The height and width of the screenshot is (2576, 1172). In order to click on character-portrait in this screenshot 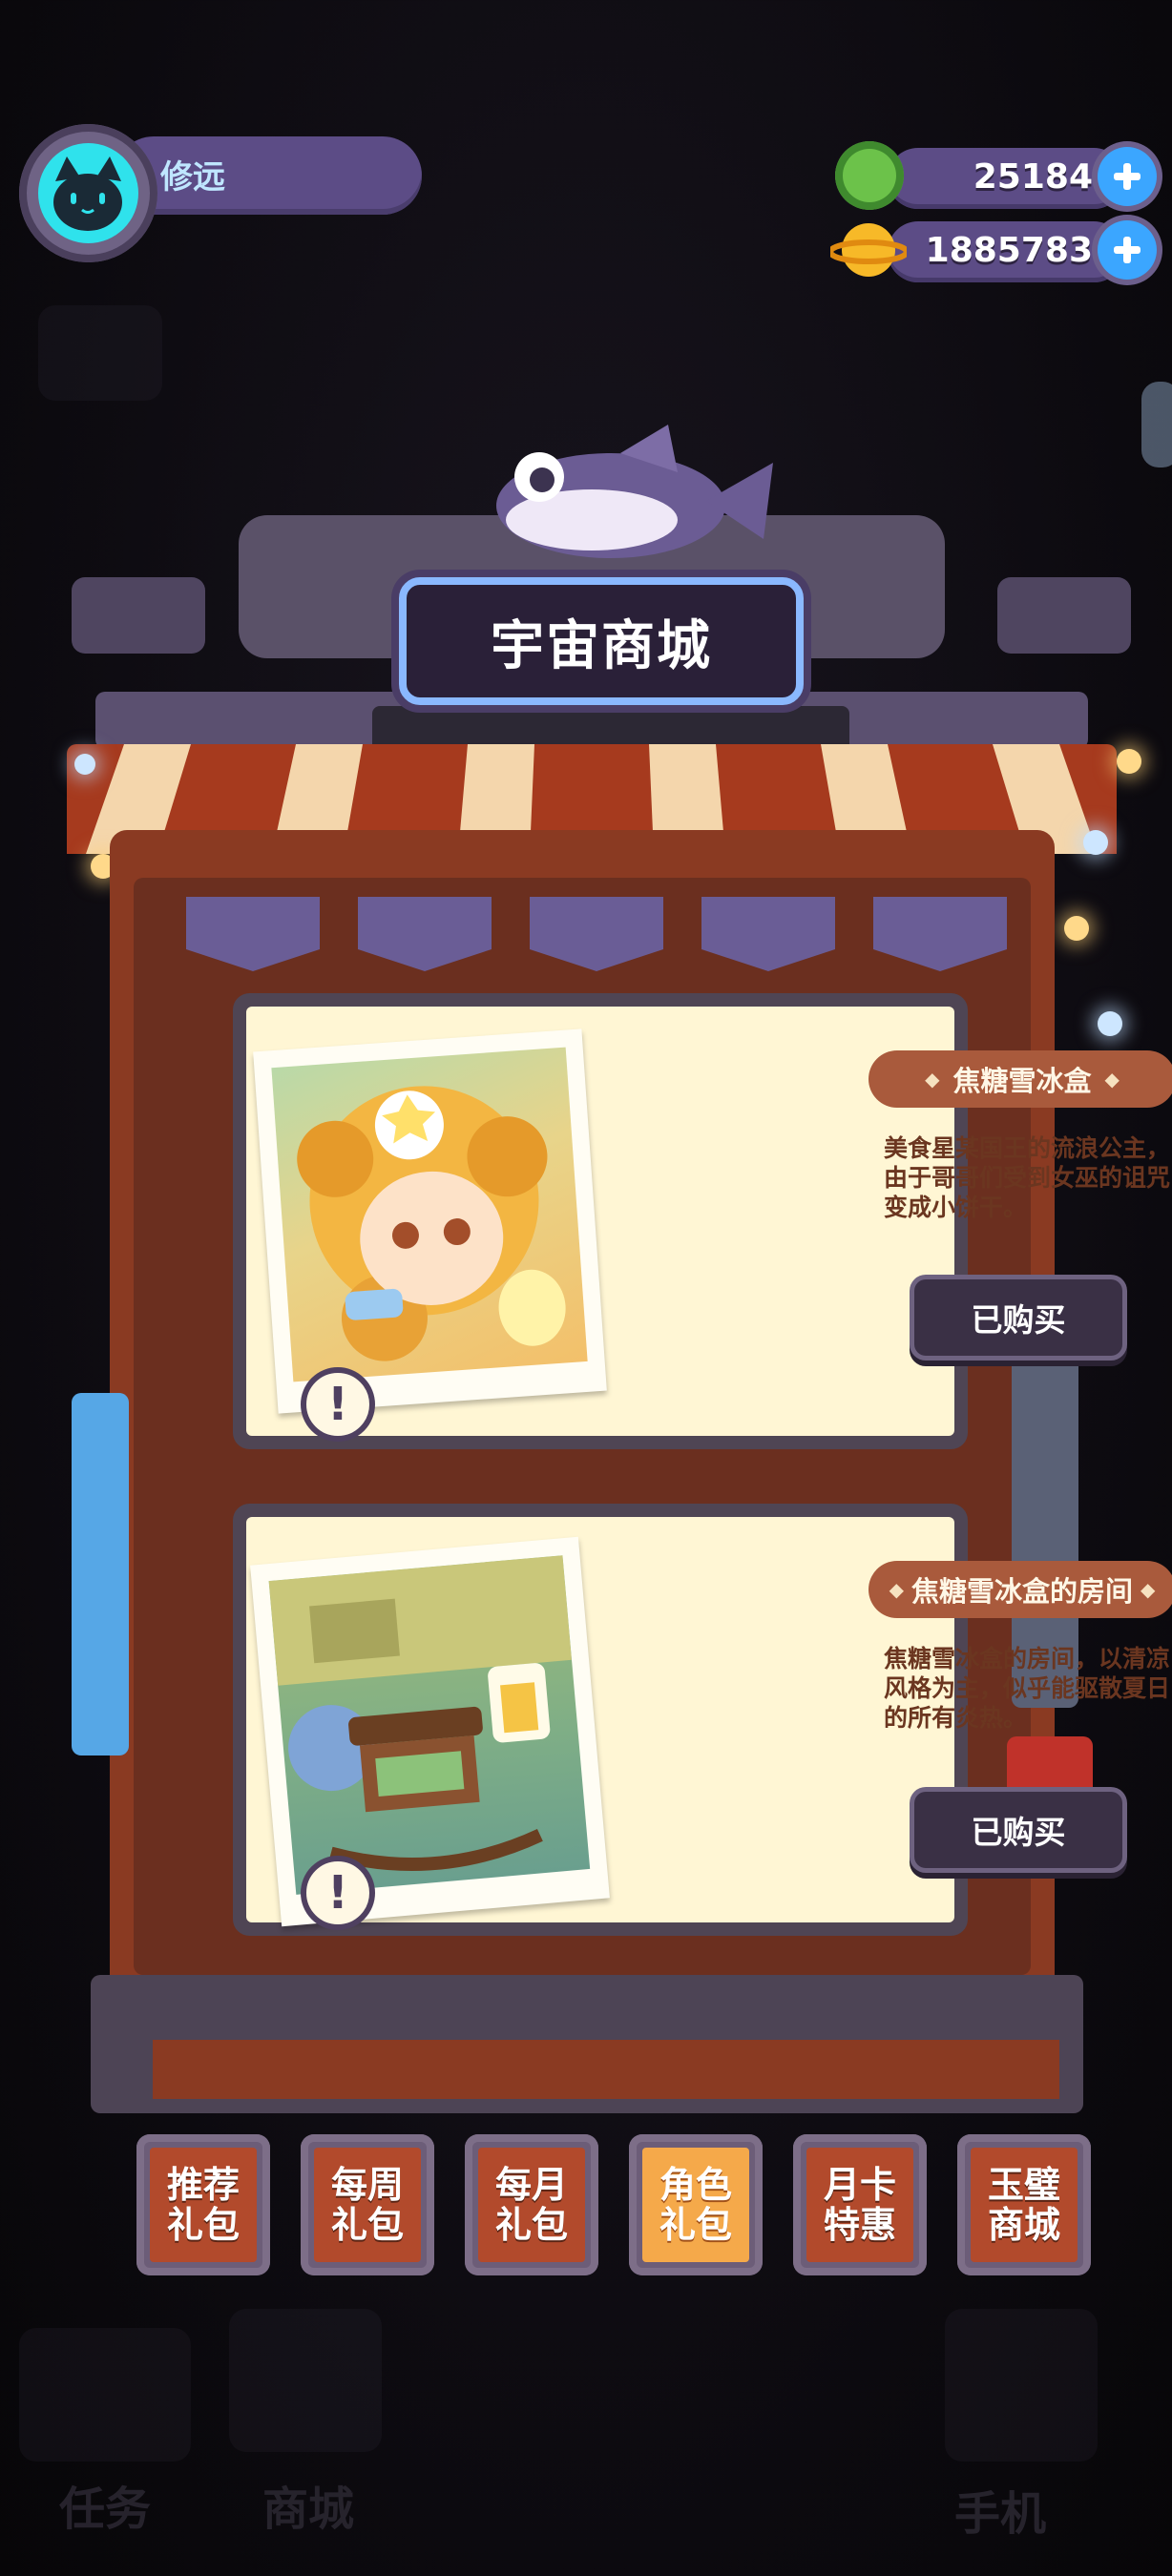, I will do `click(430, 1214)`.